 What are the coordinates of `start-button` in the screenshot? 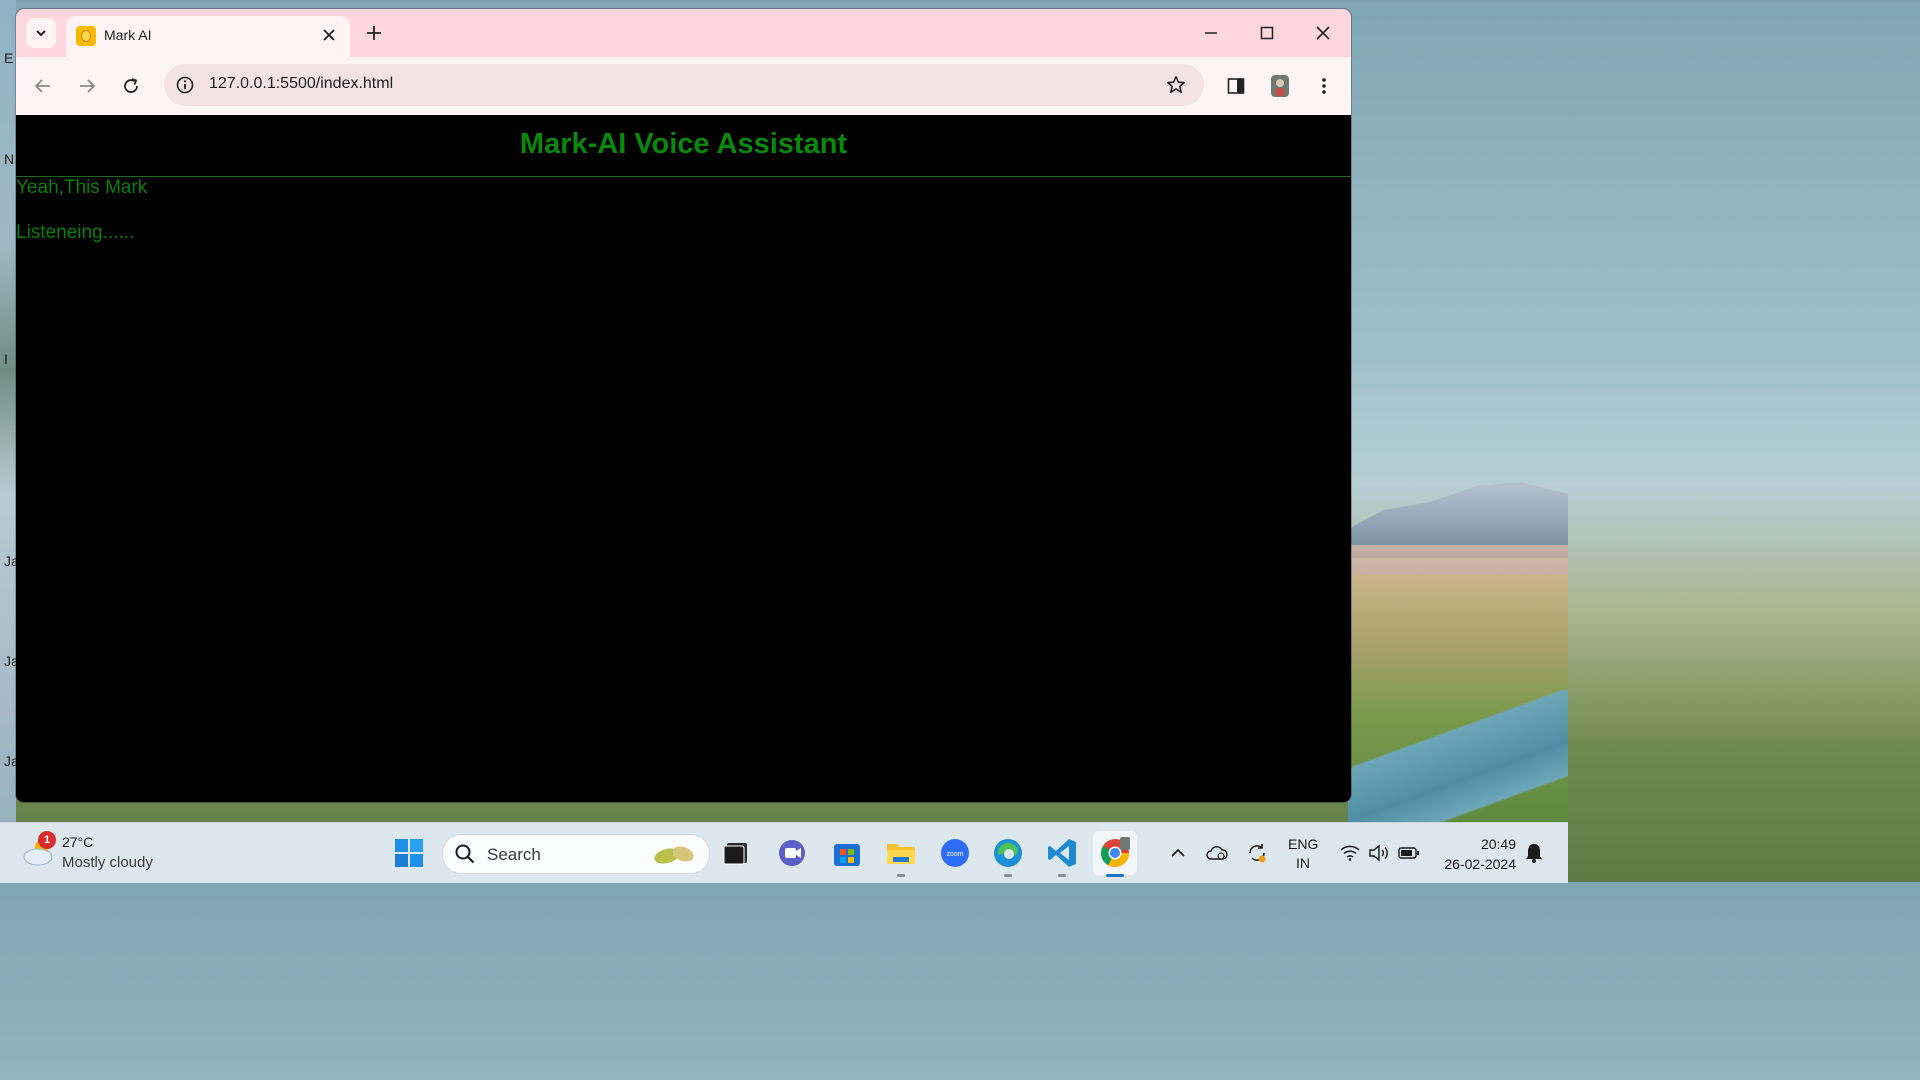 It's located at (409, 853).